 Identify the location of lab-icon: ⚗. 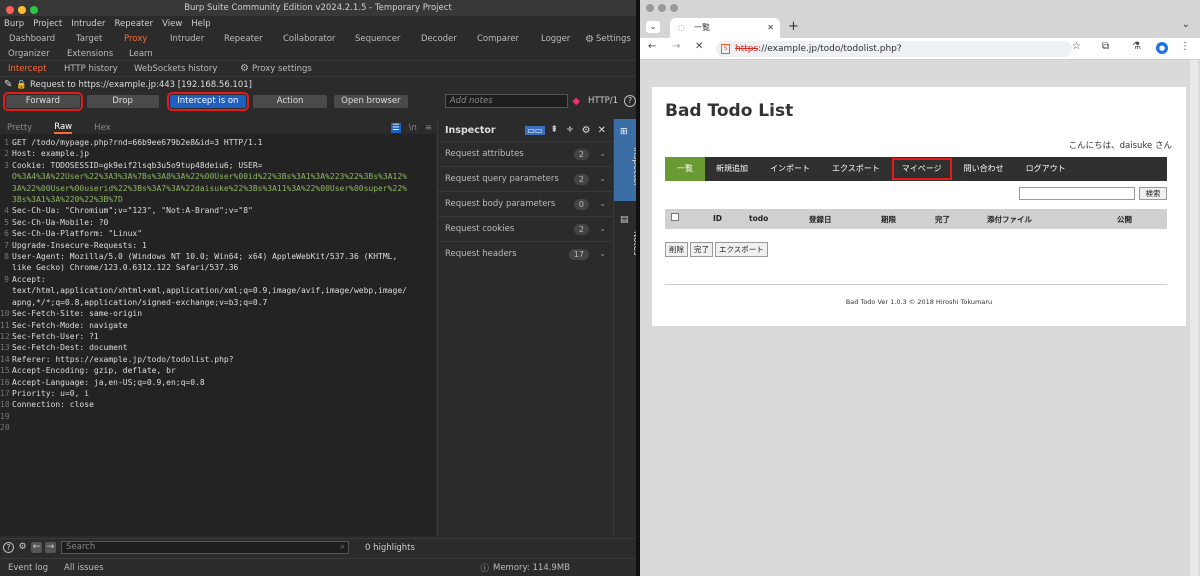
(1136, 46).